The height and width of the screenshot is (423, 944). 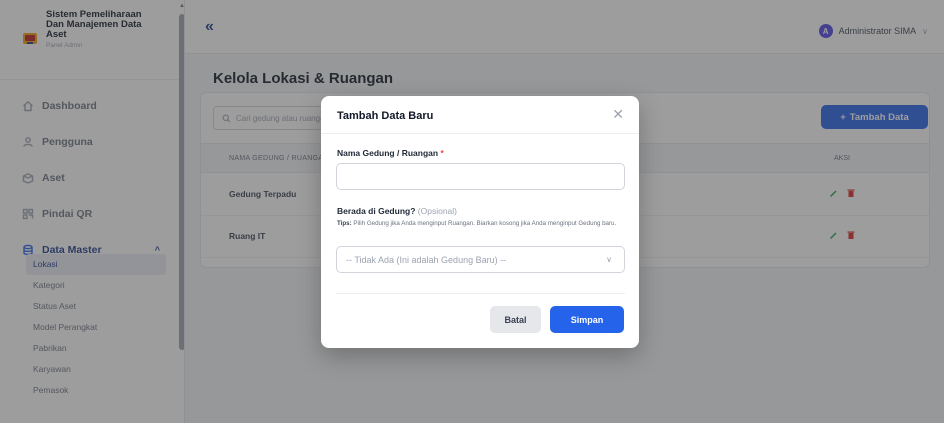 What do you see at coordinates (609, 259) in the screenshot?
I see `chevron-down-icon: ∨` at bounding box center [609, 259].